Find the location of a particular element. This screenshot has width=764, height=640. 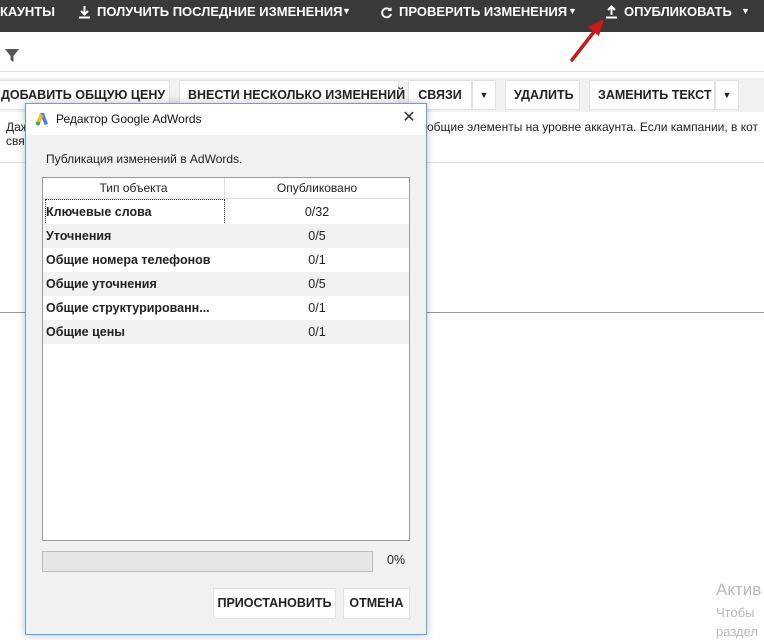

table-row: Общие номера телефонов 0/1 is located at coordinates (226, 260).